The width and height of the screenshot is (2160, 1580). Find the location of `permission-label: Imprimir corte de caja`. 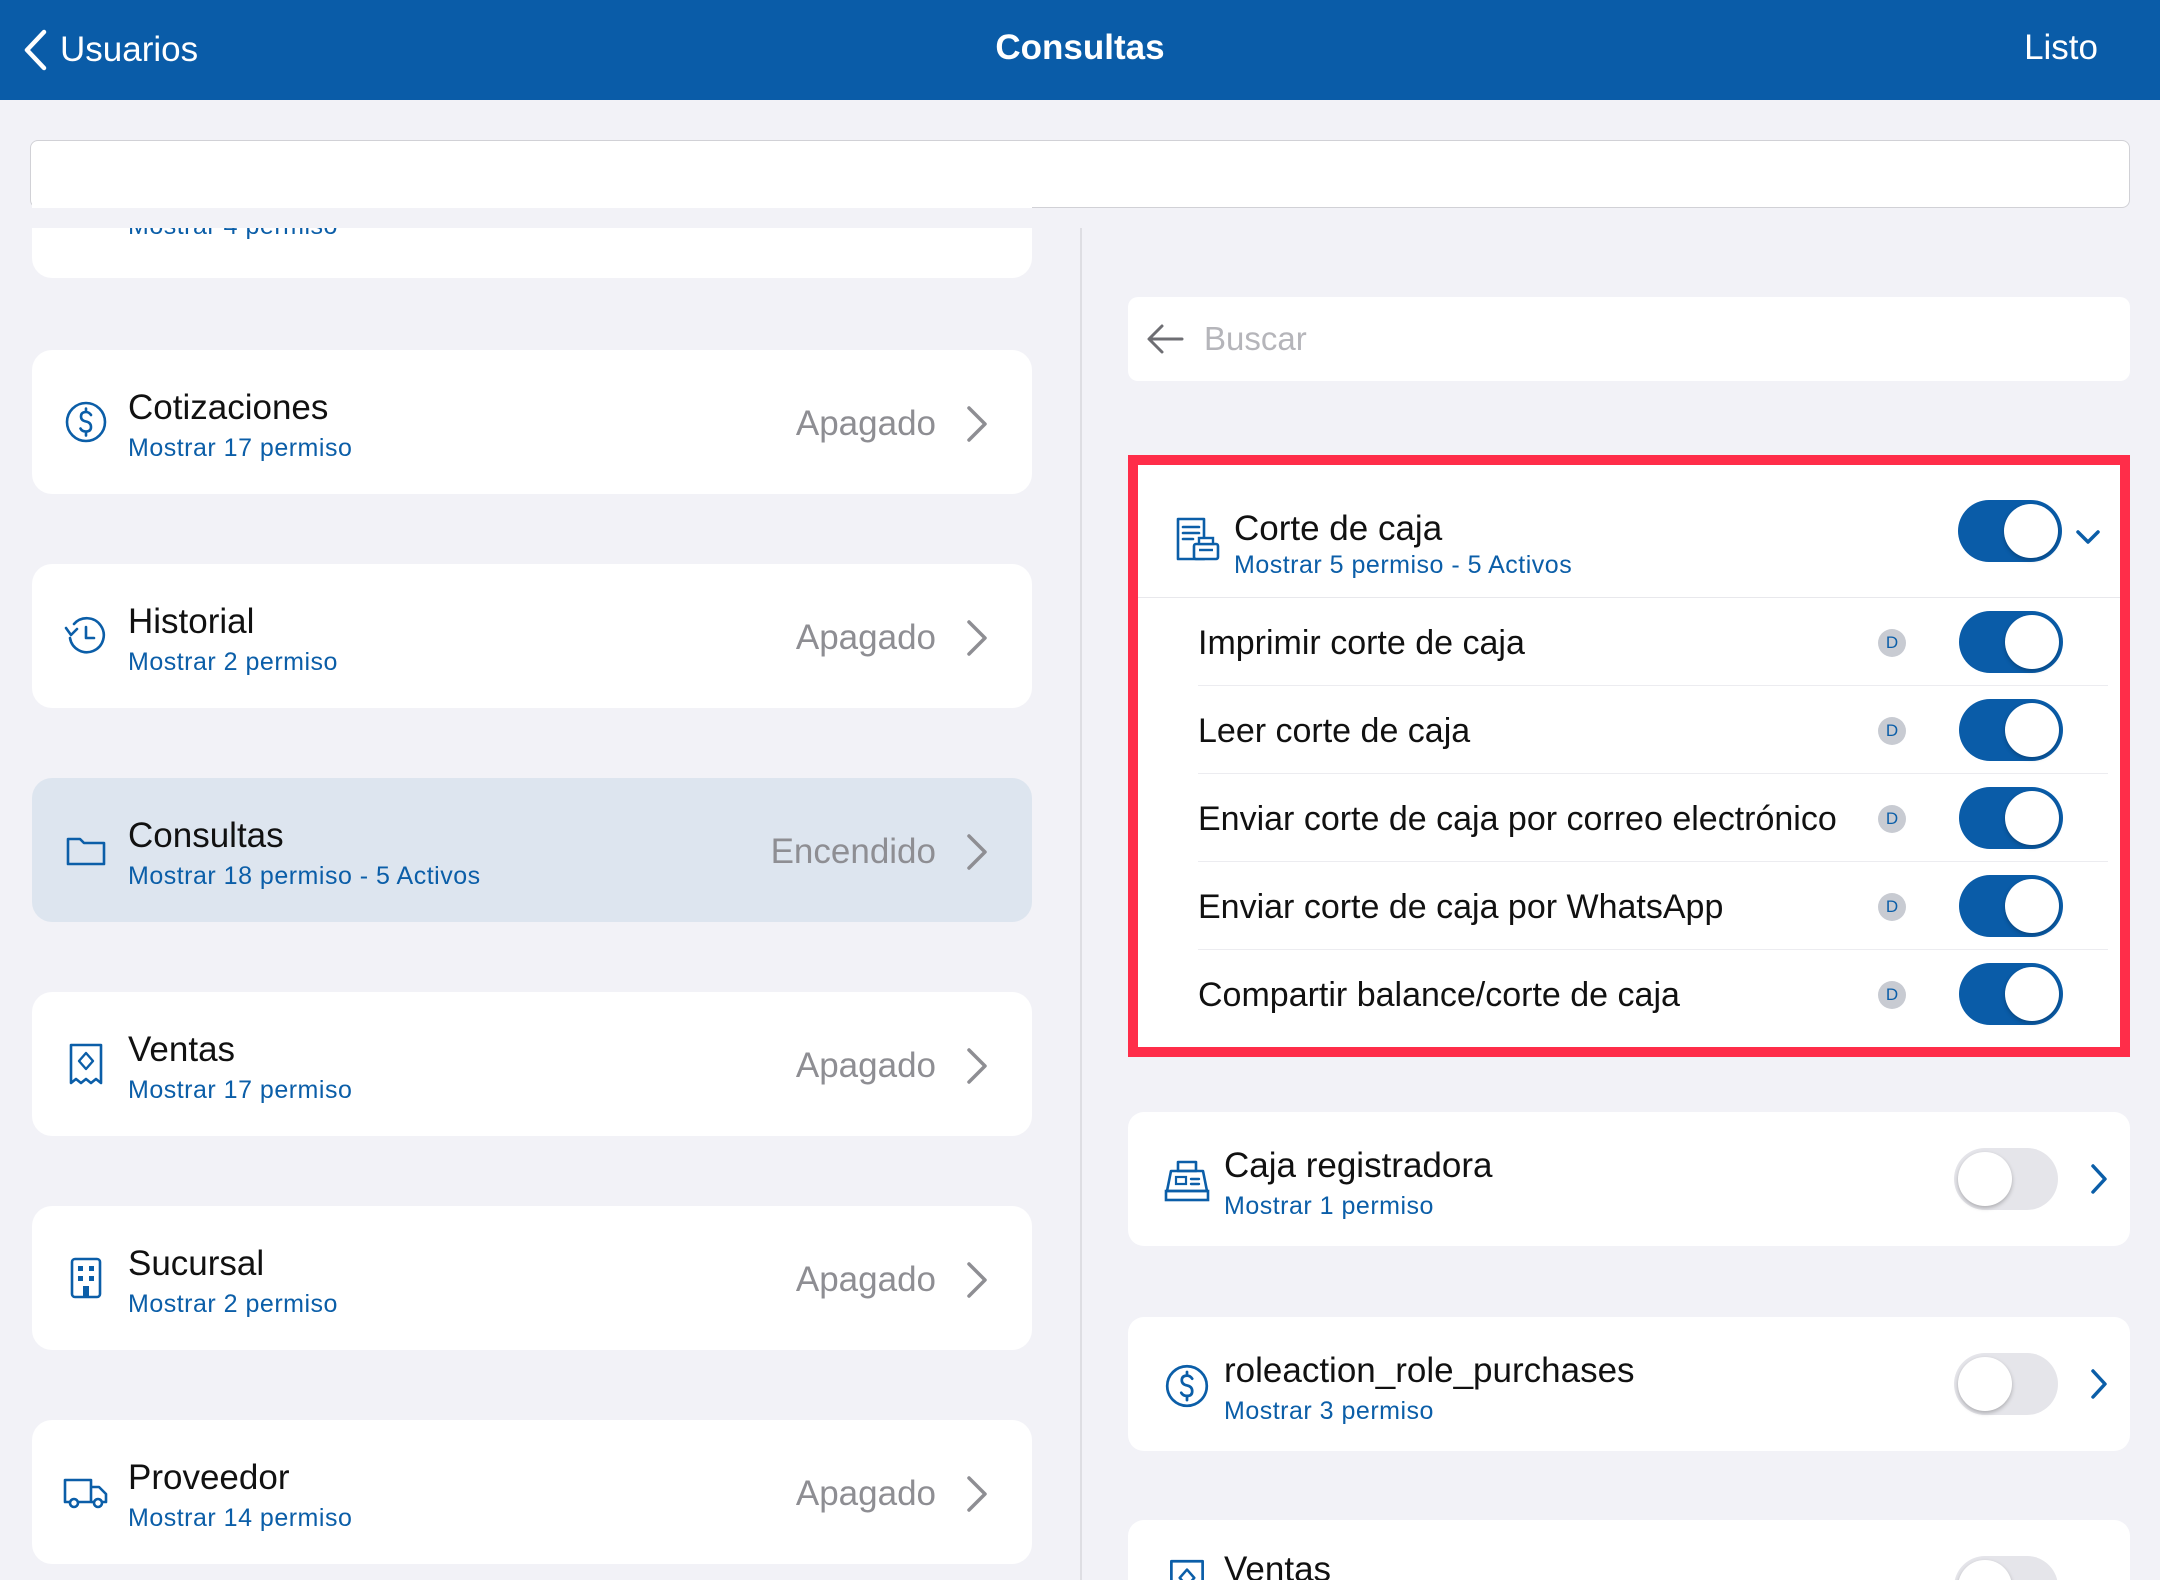

permission-label: Imprimir corte de caja is located at coordinates (1361, 643).